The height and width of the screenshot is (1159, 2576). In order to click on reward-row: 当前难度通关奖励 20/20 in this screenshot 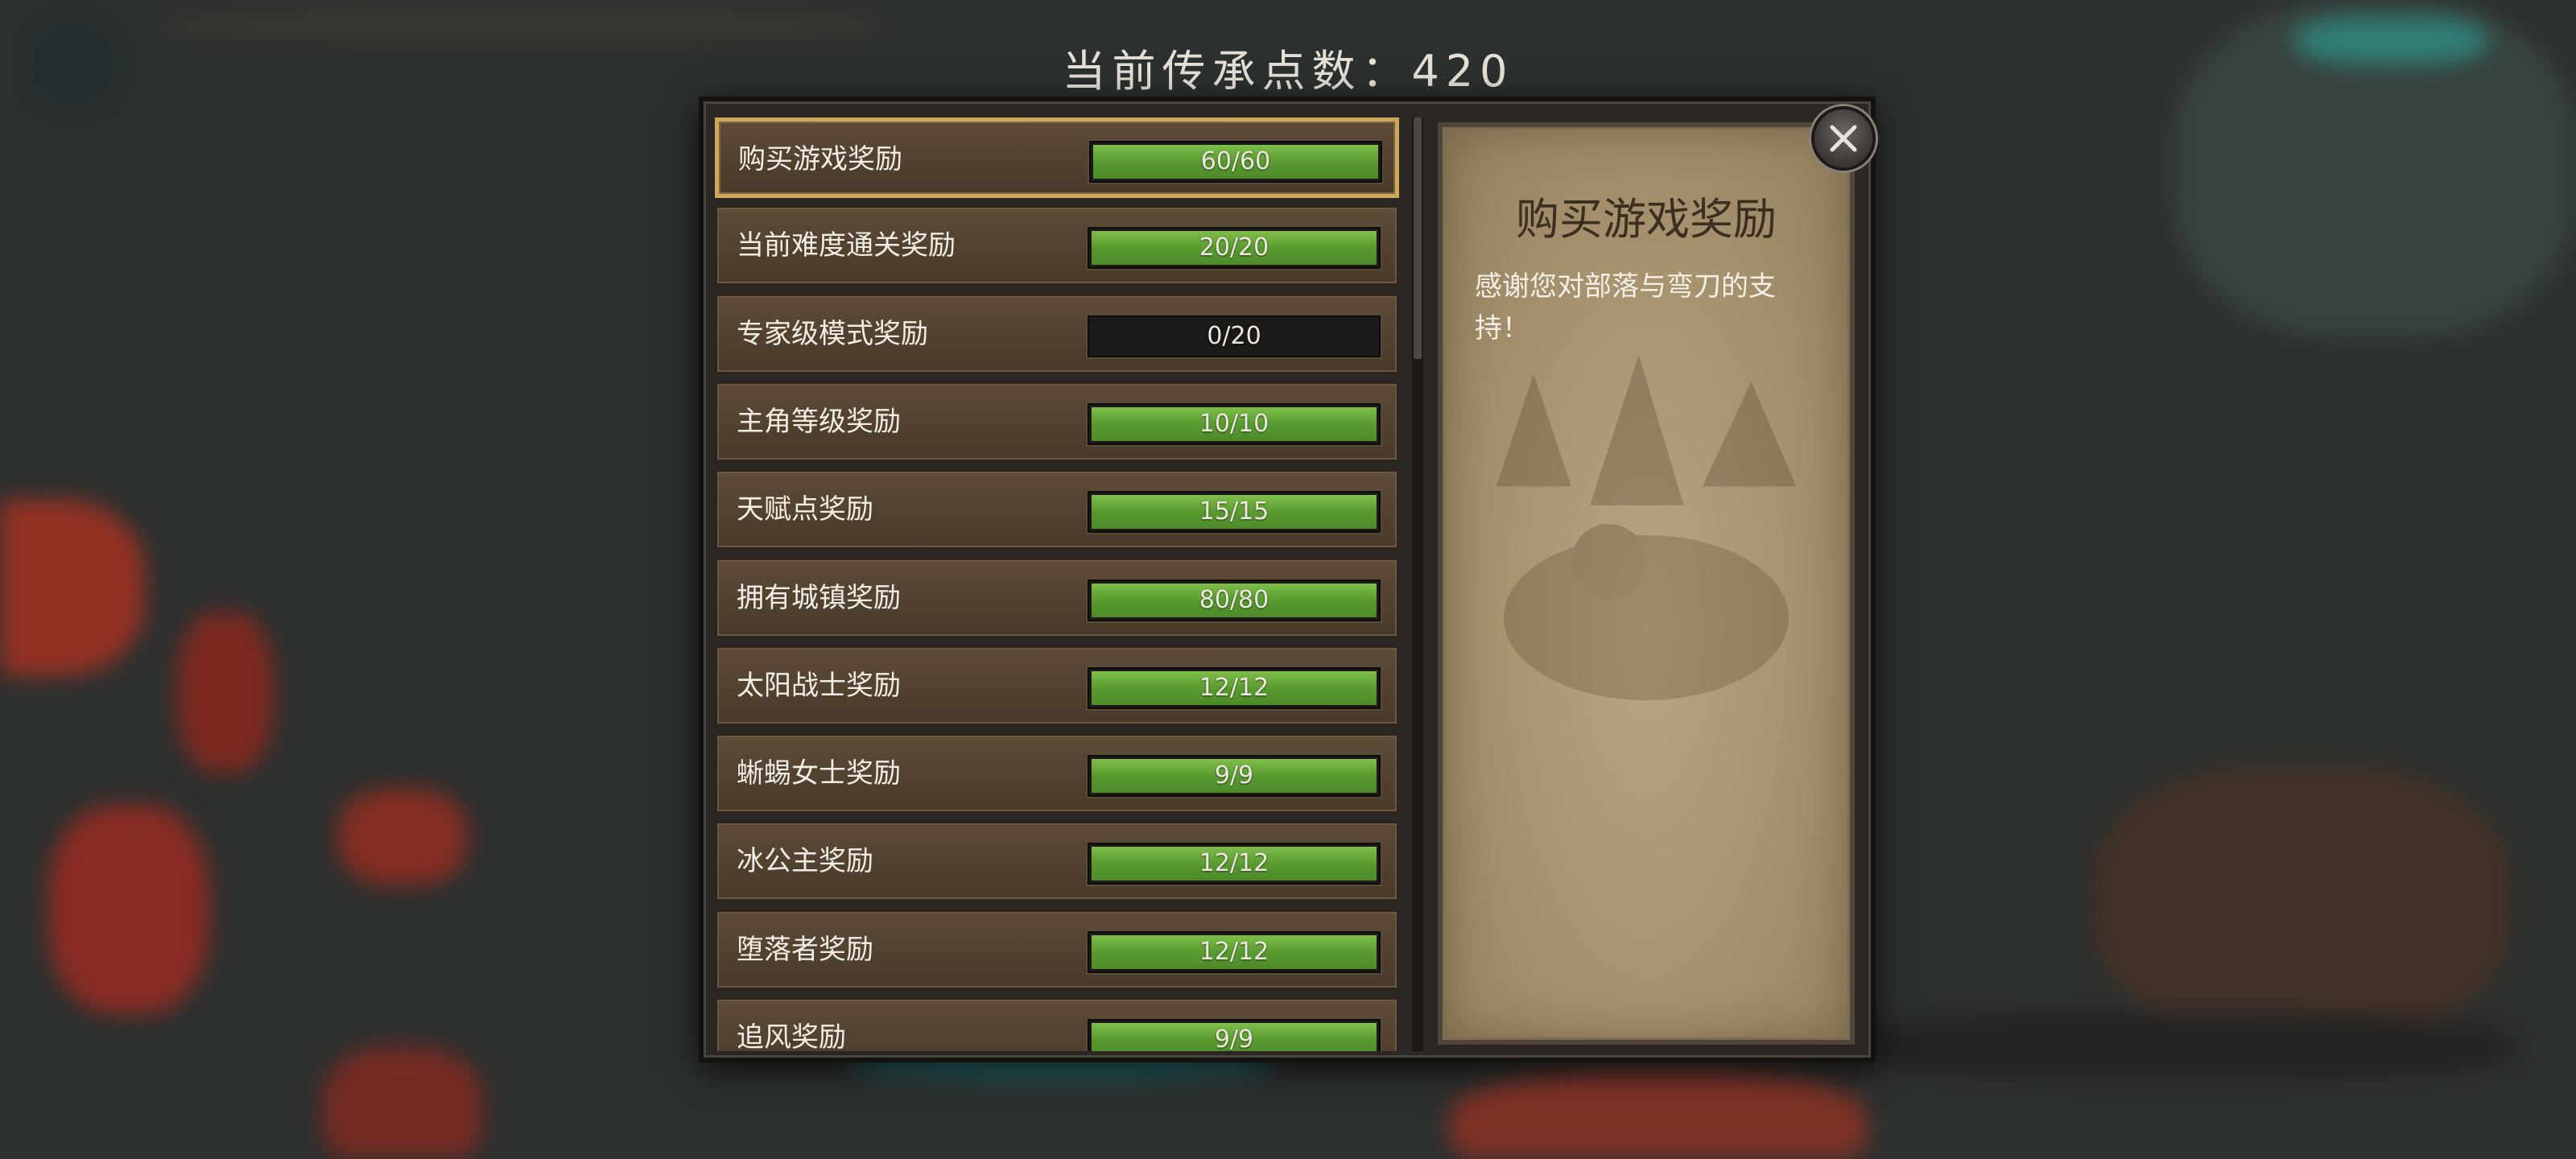, I will do `click(1057, 246)`.